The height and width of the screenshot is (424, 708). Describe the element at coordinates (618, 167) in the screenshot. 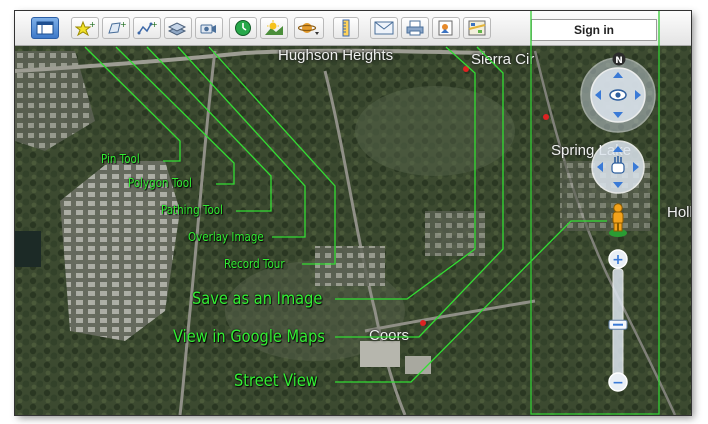

I see `pan-control` at that location.